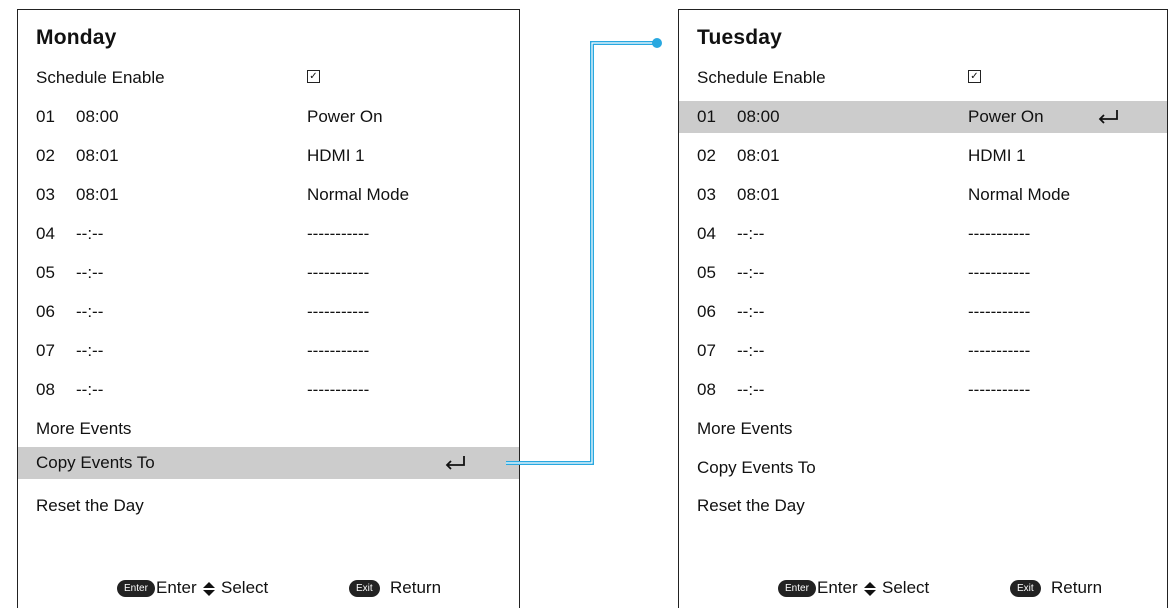 Image resolution: width=1170 pixels, height=608 pixels. I want to click on panel-title: Monday, so click(76, 37).